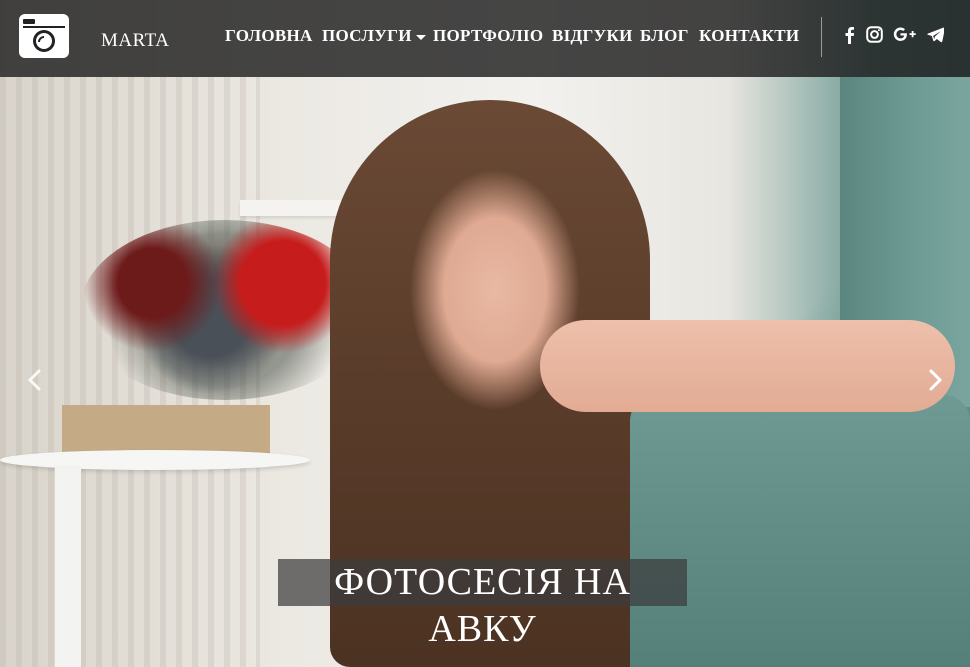  Describe the element at coordinates (935, 34) in the screenshot. I see `telegram-icon` at that location.